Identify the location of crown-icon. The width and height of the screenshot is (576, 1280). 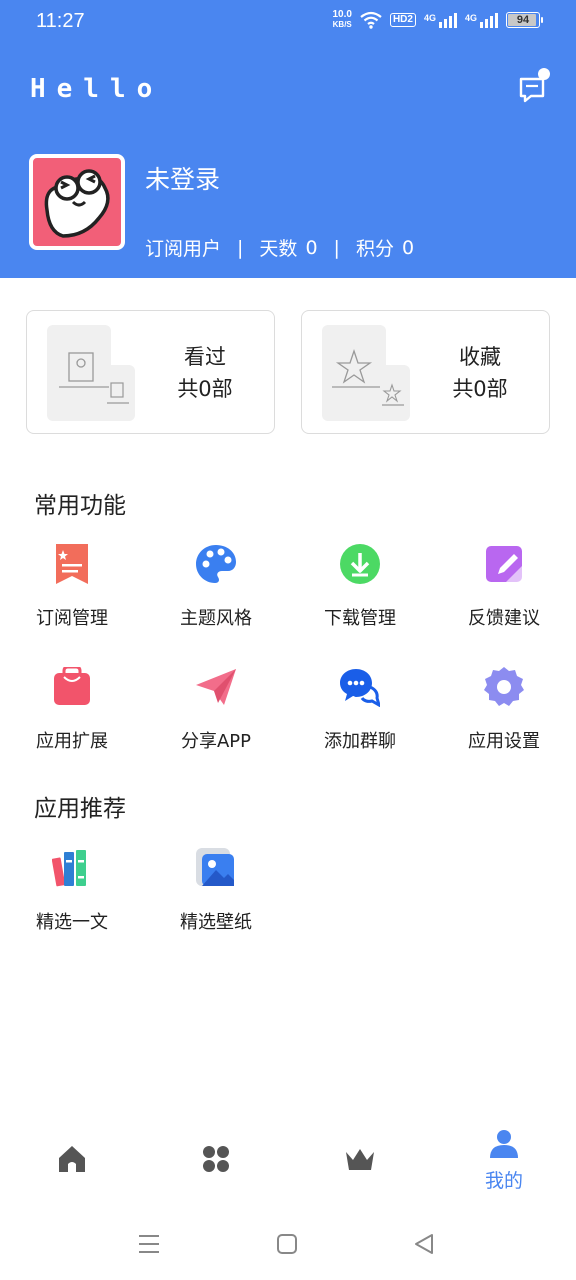
(360, 1159).